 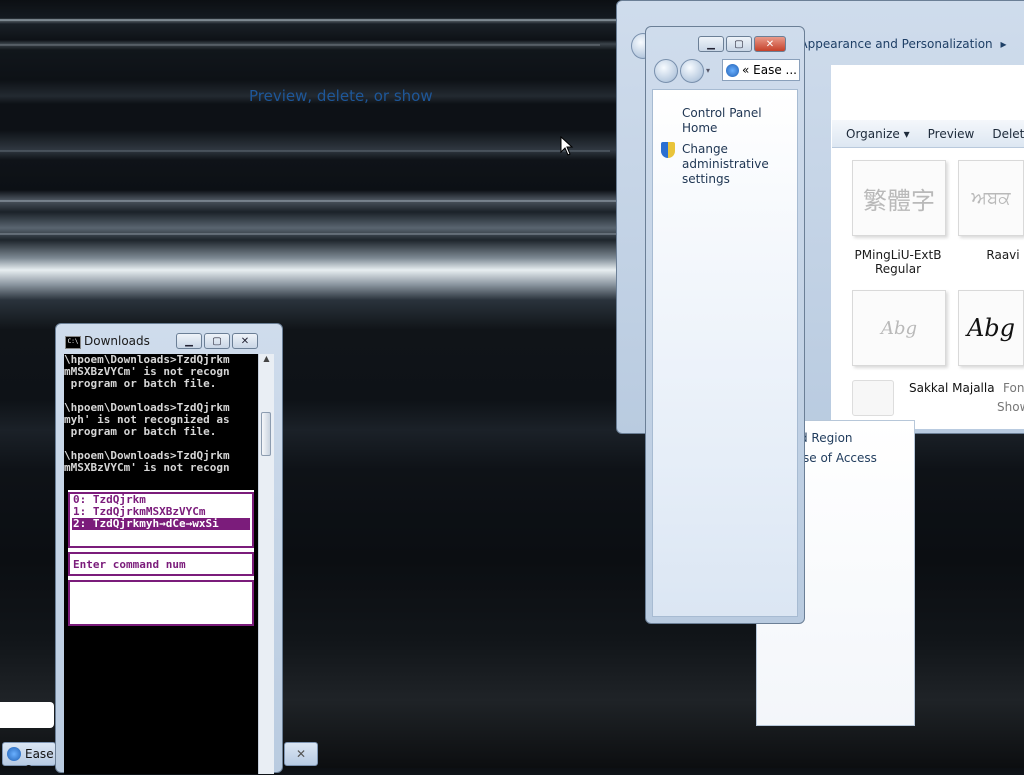 I want to click on chevron-right-icon: ▸, so click(x=1003, y=44).